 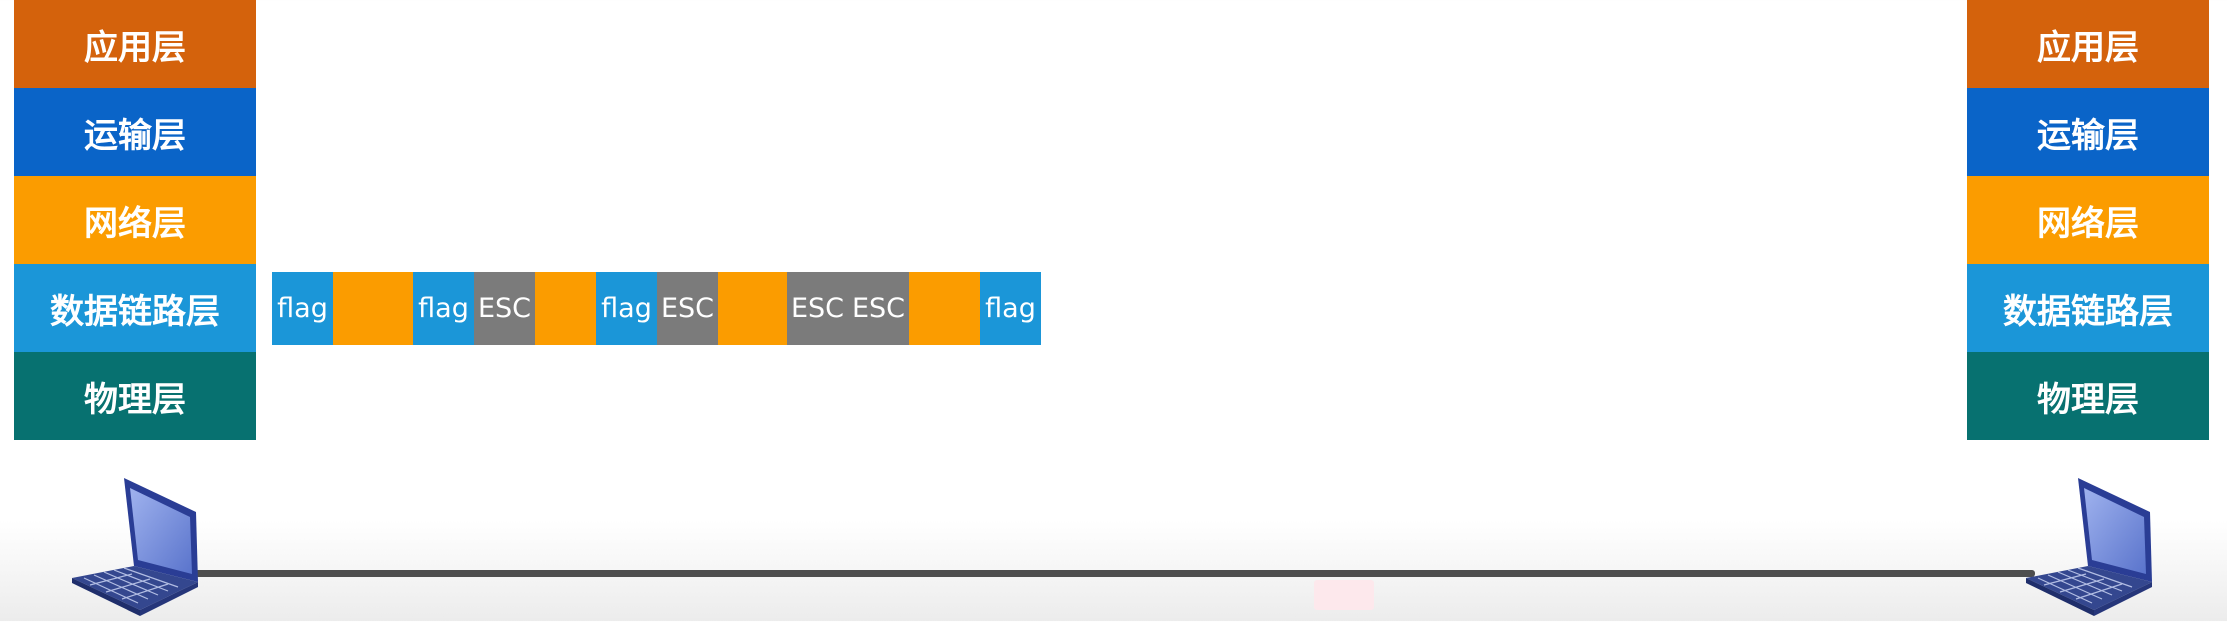 What do you see at coordinates (135, 132) in the screenshot?
I see `left-transport-layer: 运输层` at bounding box center [135, 132].